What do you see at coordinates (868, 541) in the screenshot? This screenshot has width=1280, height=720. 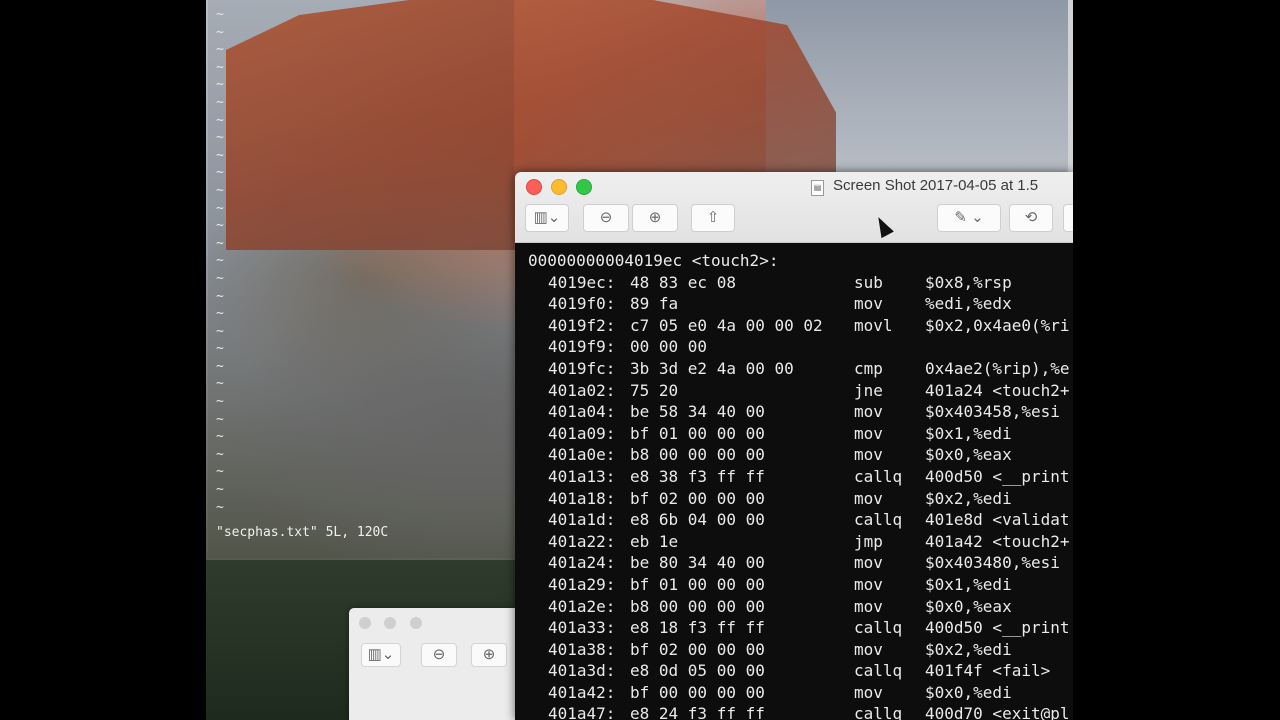 I see `instruction-op: jmp` at bounding box center [868, 541].